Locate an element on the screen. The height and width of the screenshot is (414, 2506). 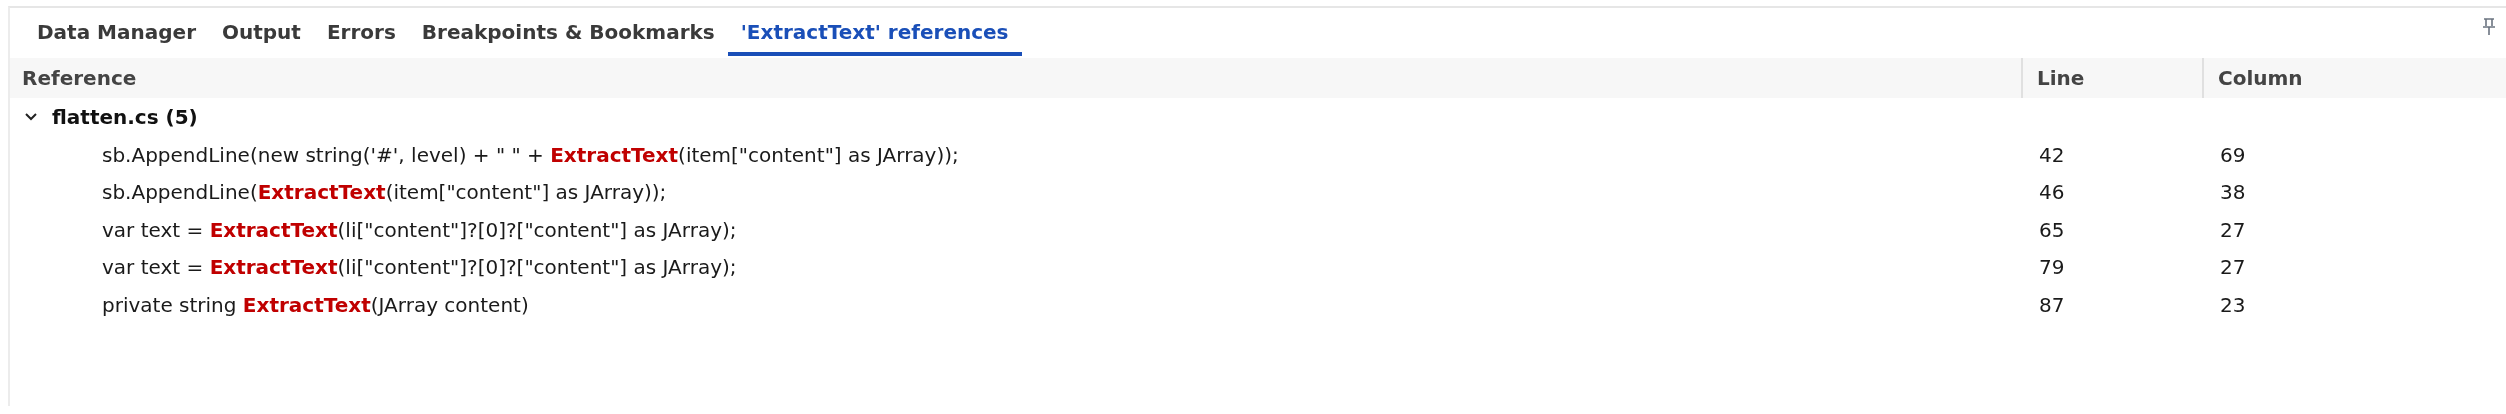
reference-cell-text: sb.AppendLine(ExtractText(item["content"] as JArray)); is located at coordinates (384, 192).